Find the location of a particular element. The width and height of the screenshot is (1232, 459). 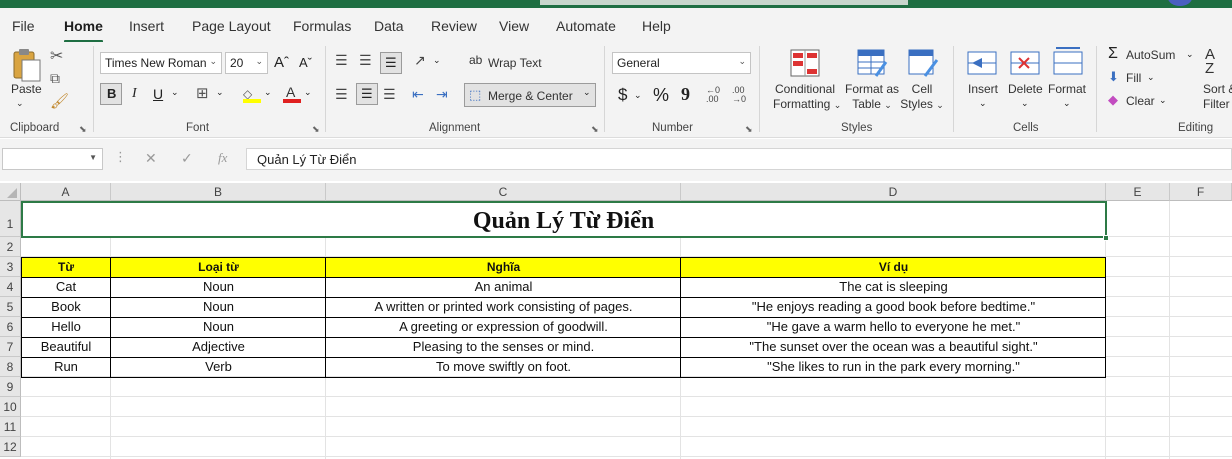

table-cell: Pleasing to the senses or mind. is located at coordinates (503, 347).